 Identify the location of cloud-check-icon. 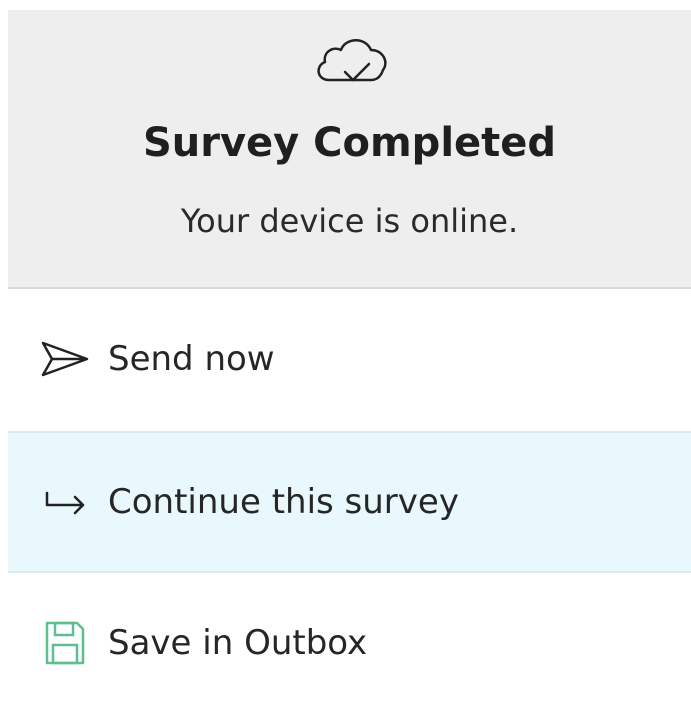
(352, 60).